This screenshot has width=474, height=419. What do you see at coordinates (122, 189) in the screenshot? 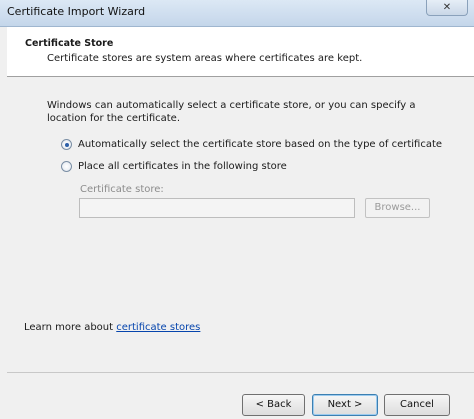
I see `certificate-store-label: Certificate store:` at bounding box center [122, 189].